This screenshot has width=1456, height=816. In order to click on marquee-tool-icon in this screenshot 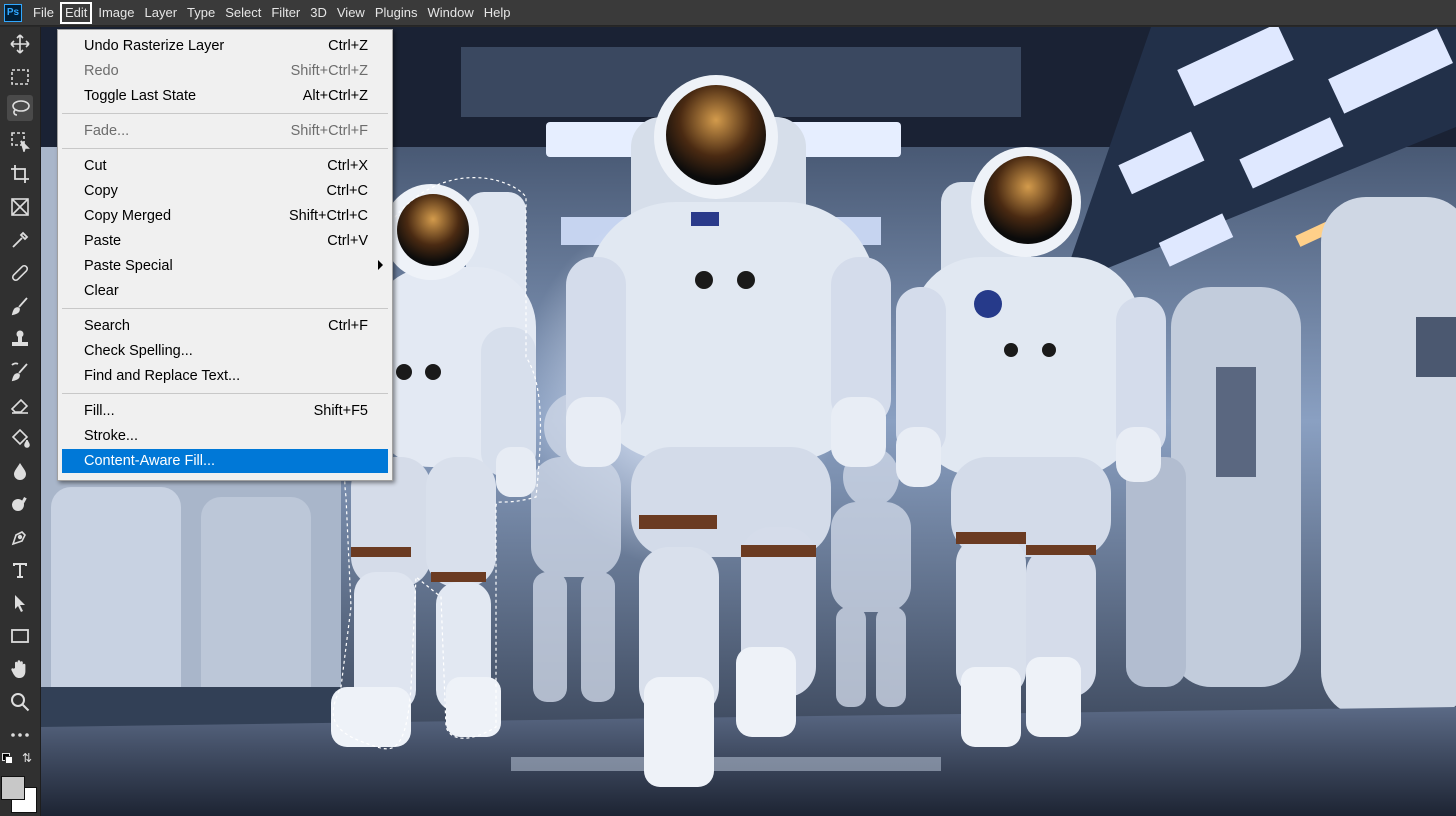, I will do `click(20, 77)`.